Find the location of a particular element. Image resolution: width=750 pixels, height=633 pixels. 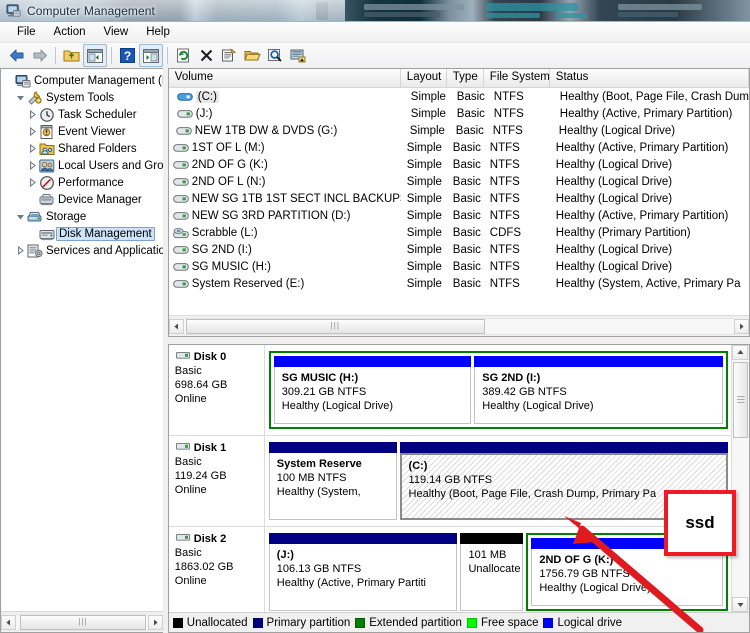

volume-scroll-right-button is located at coordinates (741, 326).